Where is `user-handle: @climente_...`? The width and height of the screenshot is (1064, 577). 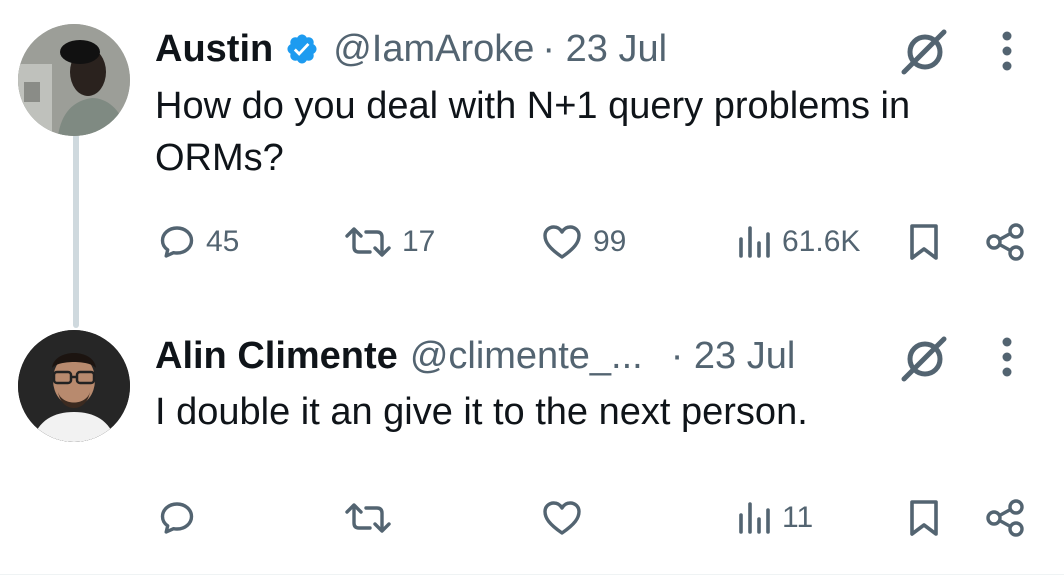
user-handle: @climente_... is located at coordinates (526, 356).